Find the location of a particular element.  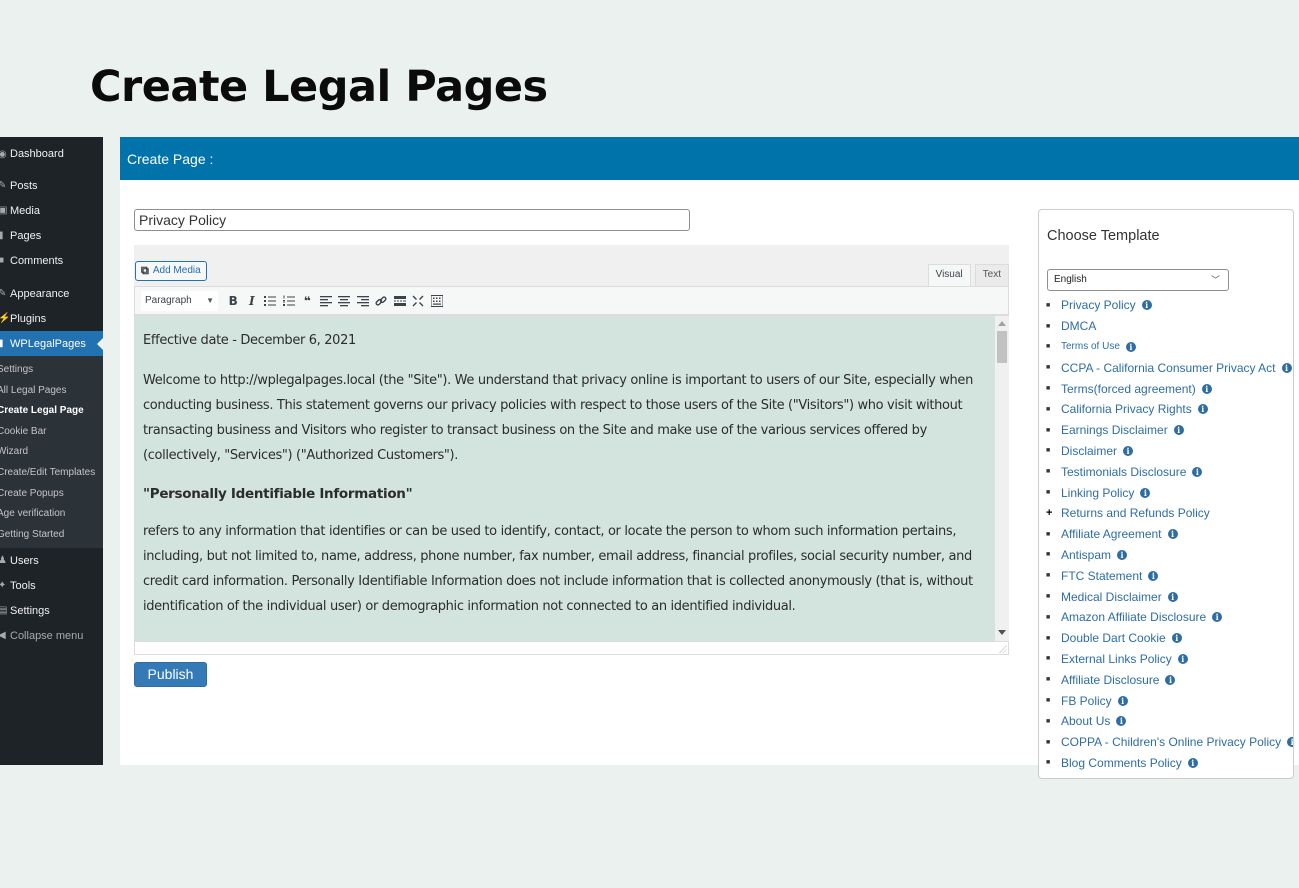

template-link: Amazon Affiliate Disclosure is located at coordinates (1133, 617).